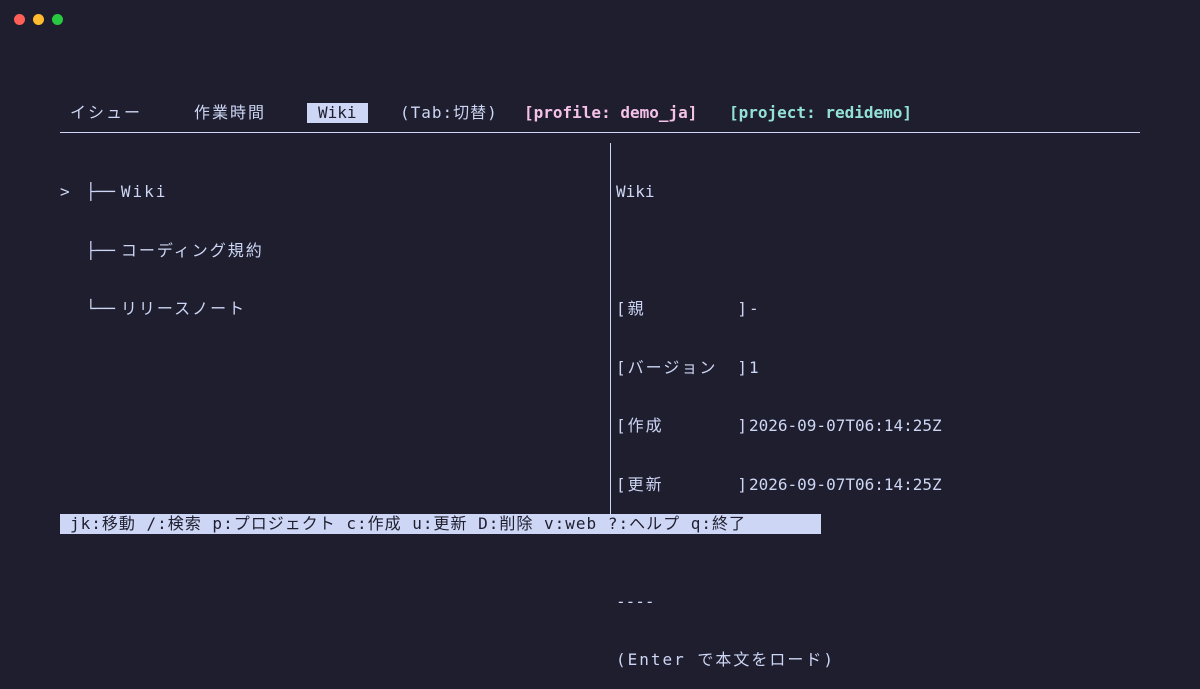 This screenshot has width=1200, height=689. Describe the element at coordinates (611, 112) in the screenshot. I see `profile-indicator: [profile: demo_ja]` at that location.